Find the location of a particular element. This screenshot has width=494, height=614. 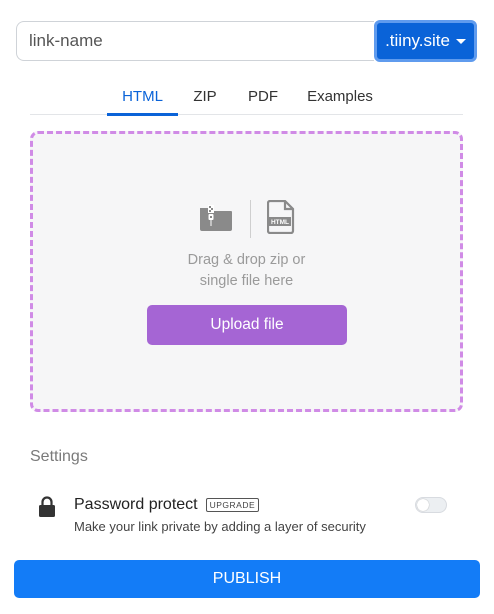

caret-down-icon is located at coordinates (460, 41).